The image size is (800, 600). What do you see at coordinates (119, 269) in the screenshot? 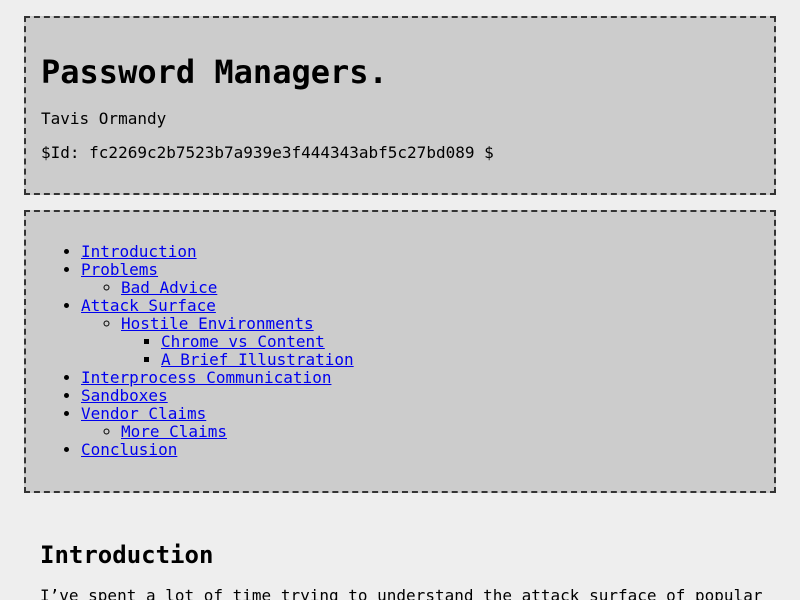
I see `toc-link-problems: Problems` at bounding box center [119, 269].